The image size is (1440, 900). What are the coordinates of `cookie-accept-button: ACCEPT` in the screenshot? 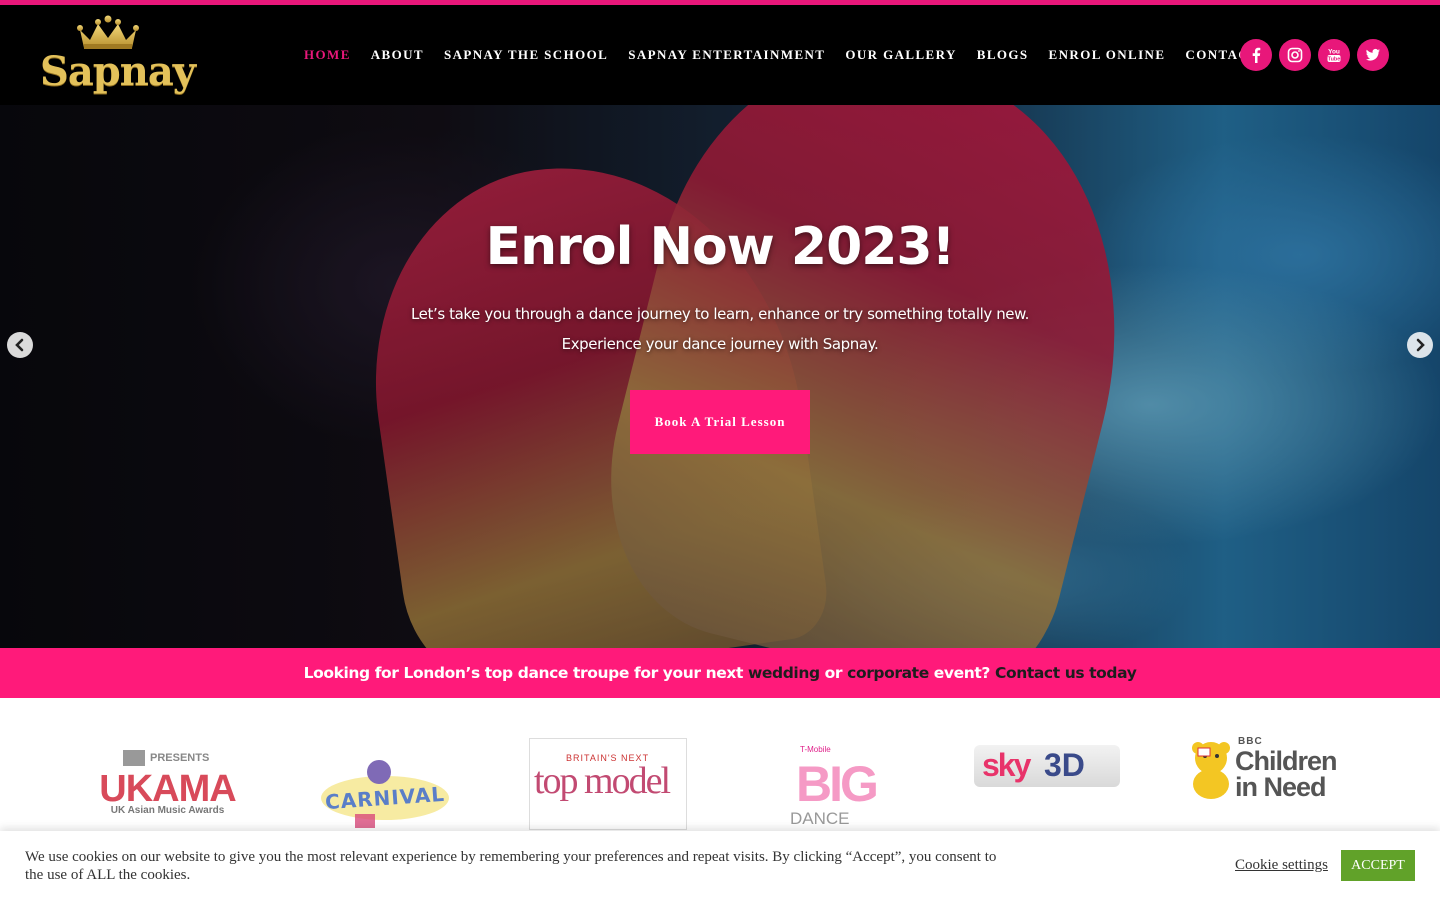 It's located at (1378, 865).